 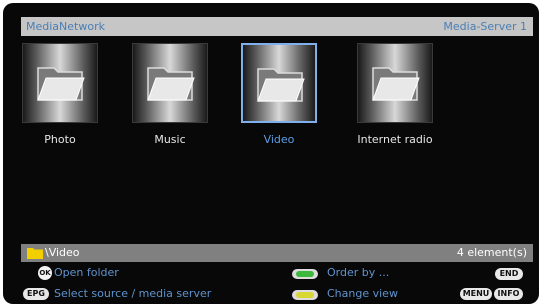 I want to click on change-view-hint: Change view, so click(x=362, y=293).